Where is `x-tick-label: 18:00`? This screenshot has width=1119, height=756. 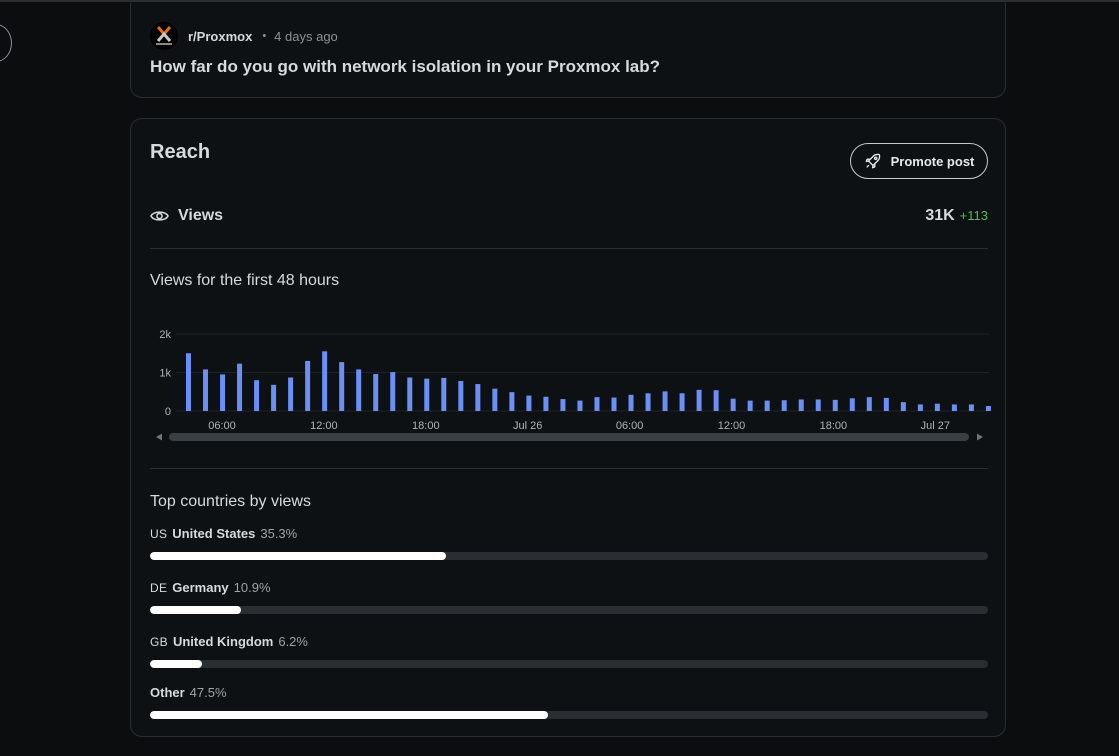 x-tick-label: 18:00 is located at coordinates (834, 426).